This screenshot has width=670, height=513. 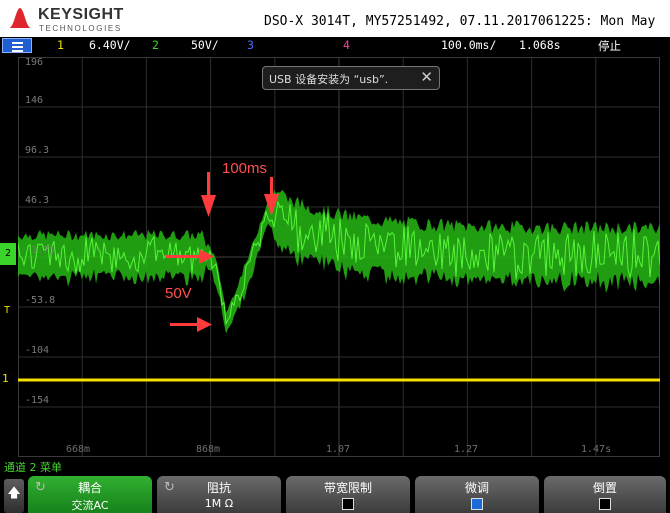 I want to click on main-menu-button, so click(x=17, y=45).